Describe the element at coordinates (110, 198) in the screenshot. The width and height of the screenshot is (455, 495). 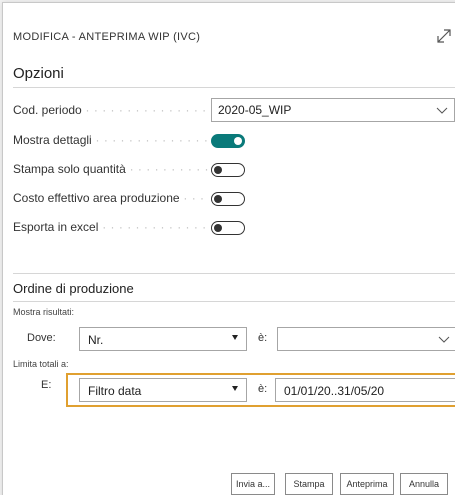
I see `costo-effettivo-label: Costo effettivo area produzione` at that location.